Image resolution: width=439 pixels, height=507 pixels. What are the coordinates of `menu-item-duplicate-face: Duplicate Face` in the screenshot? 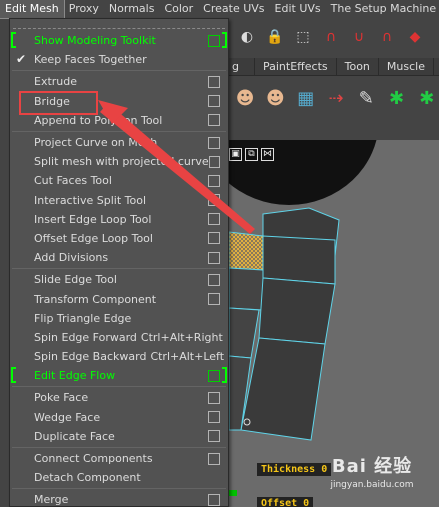 It's located at (119, 436).